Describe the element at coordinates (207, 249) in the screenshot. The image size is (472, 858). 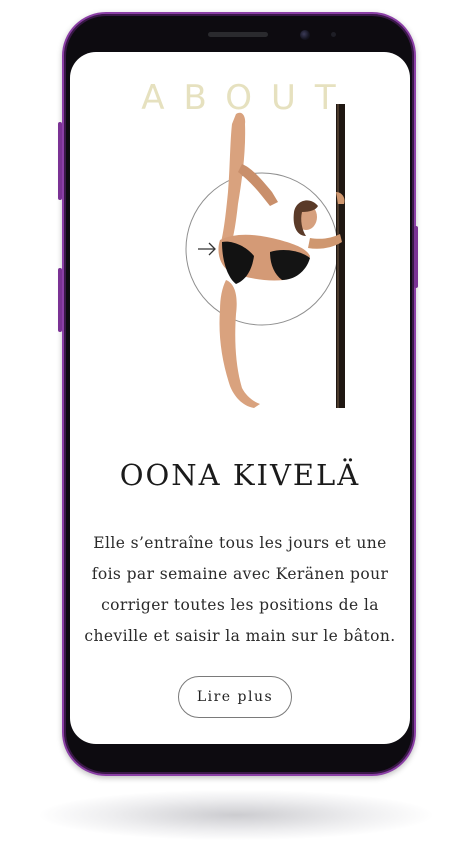
I see `arrow-right-icon` at that location.